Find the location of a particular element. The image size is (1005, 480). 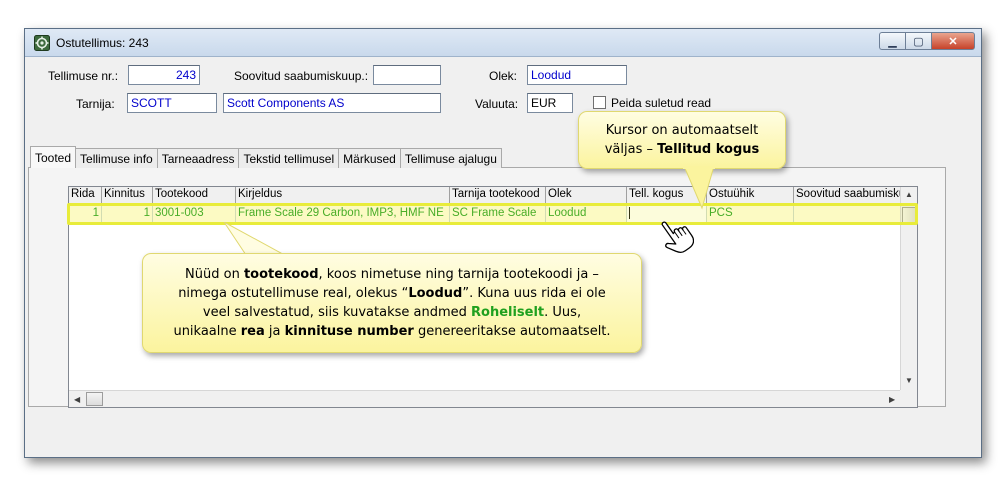

maximize-button: ▢ is located at coordinates (918, 41).